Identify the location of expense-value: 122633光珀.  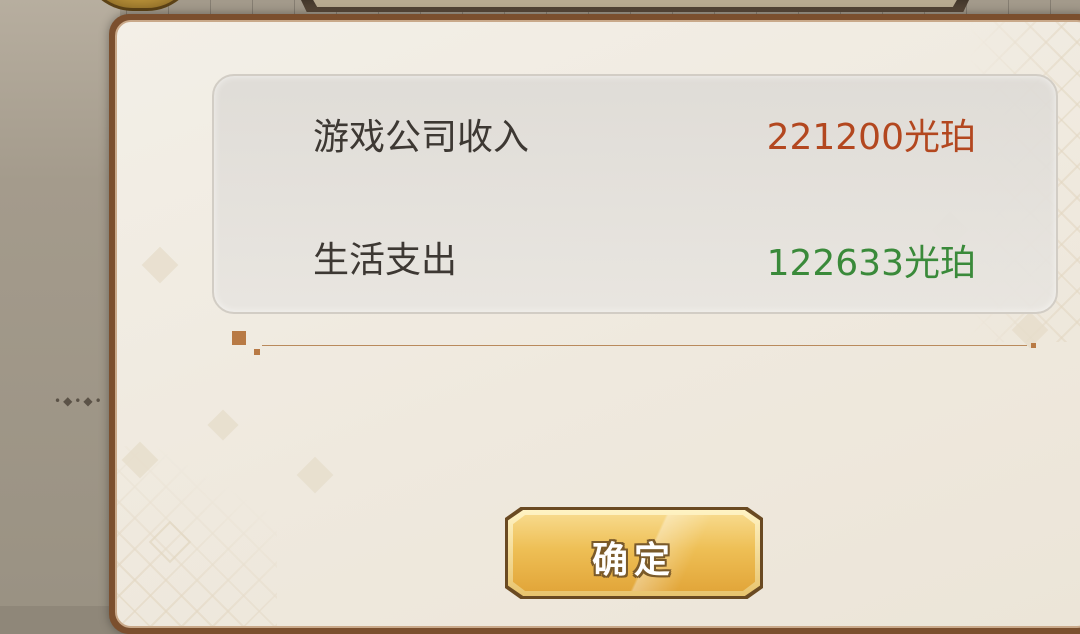
(871, 263).